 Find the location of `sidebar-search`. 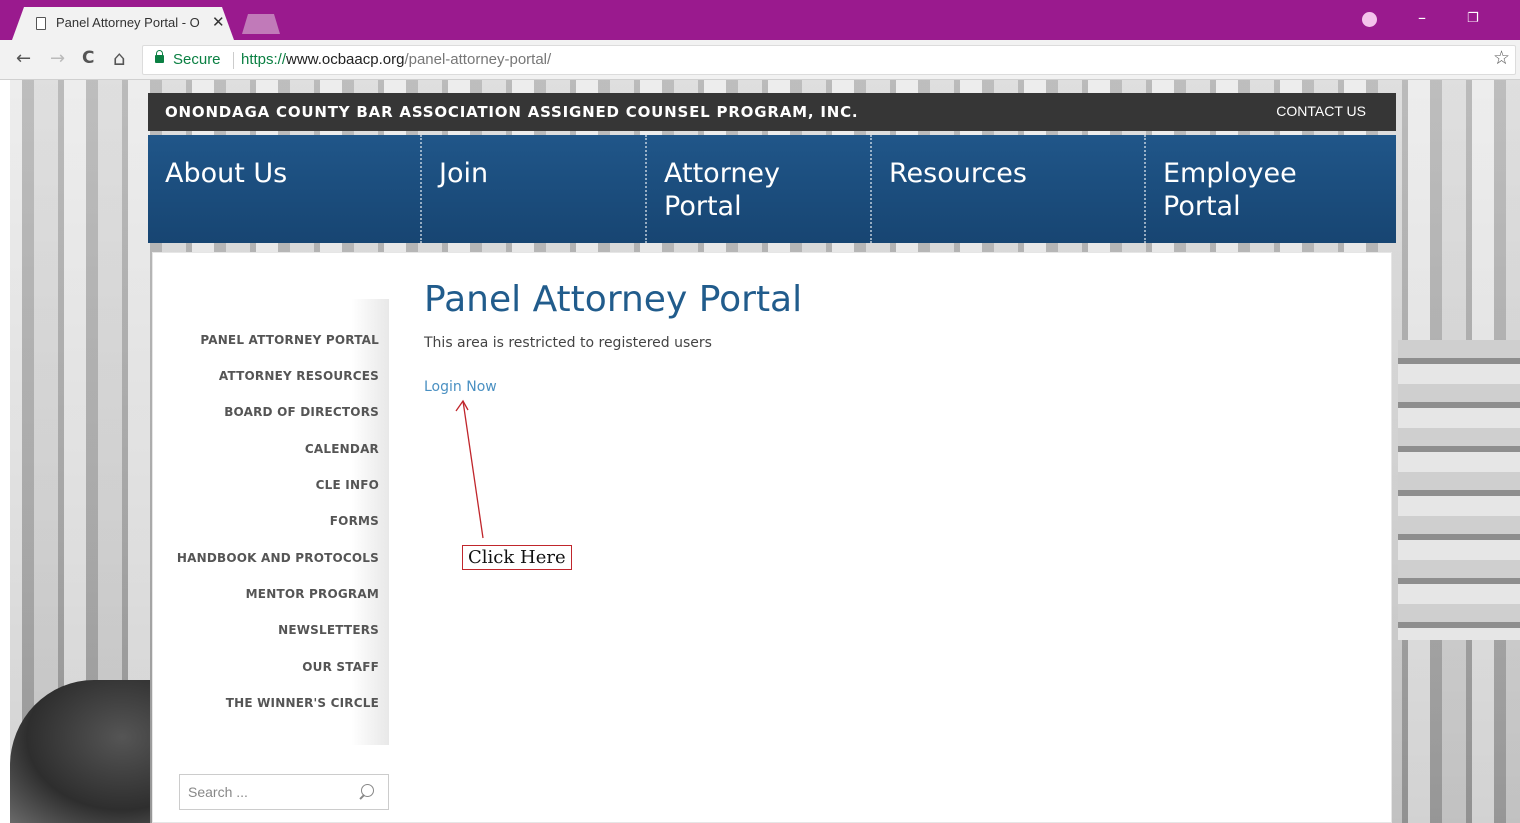

sidebar-search is located at coordinates (284, 792).